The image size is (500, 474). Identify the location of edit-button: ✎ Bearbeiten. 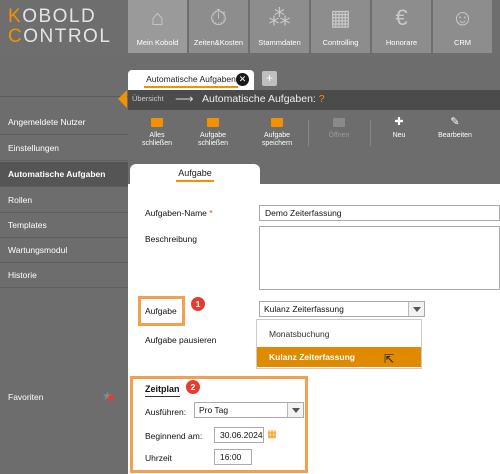
(455, 128).